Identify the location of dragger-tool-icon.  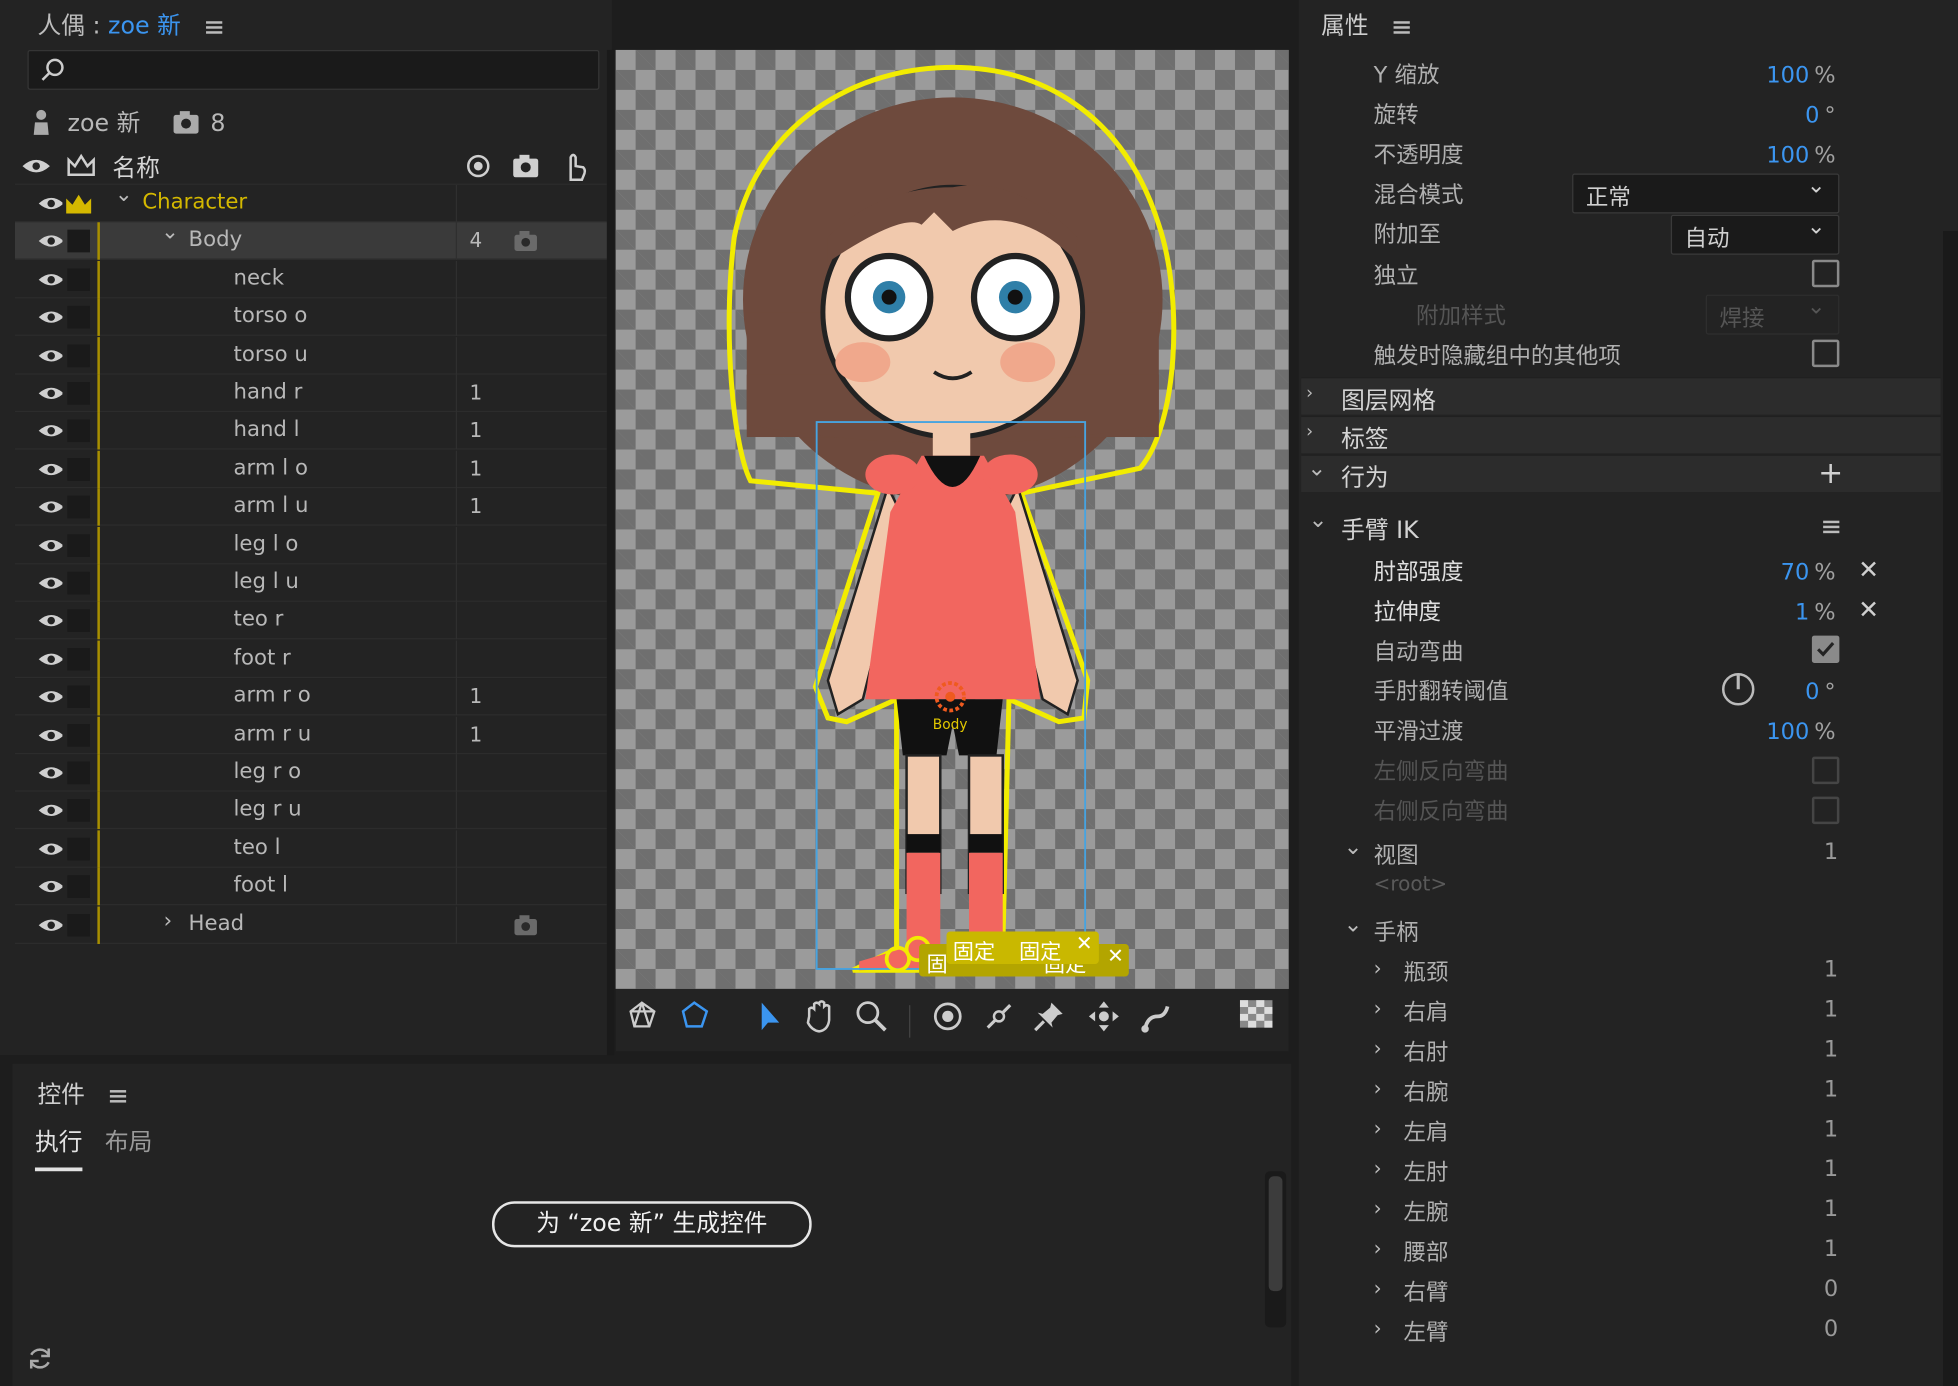
(1157, 1020).